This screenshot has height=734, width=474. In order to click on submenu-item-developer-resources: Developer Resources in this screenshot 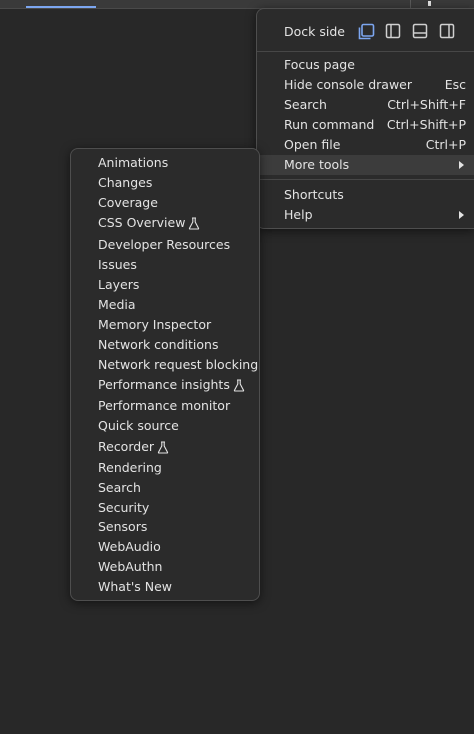, I will do `click(165, 245)`.